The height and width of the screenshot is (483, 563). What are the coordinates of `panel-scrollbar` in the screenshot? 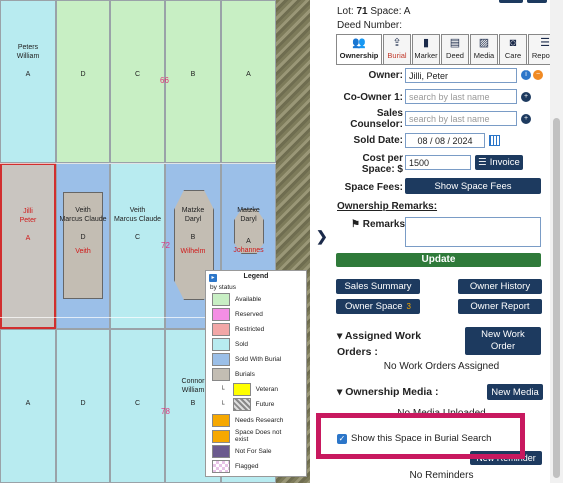 It's located at (556, 241).